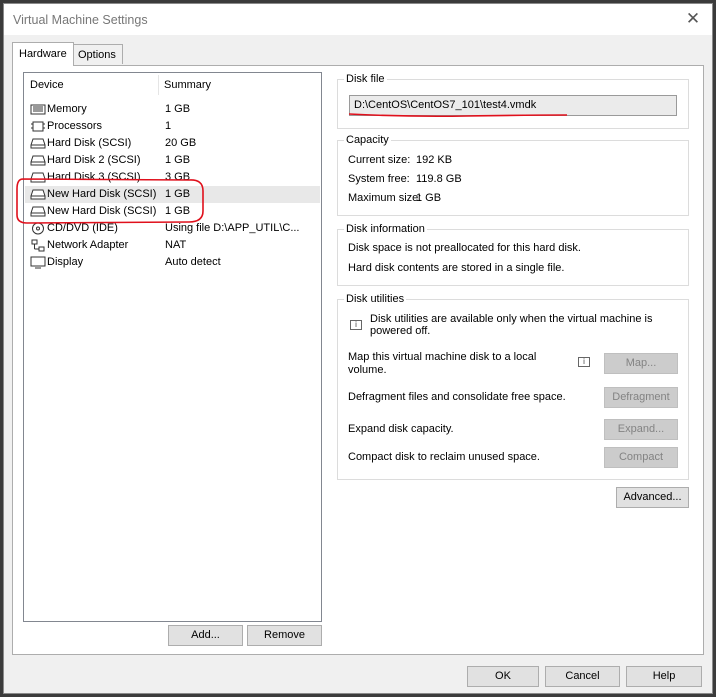 The width and height of the screenshot is (716, 697). Describe the element at coordinates (110, 201) in the screenshot. I see `red-annotation-ellipse` at that location.